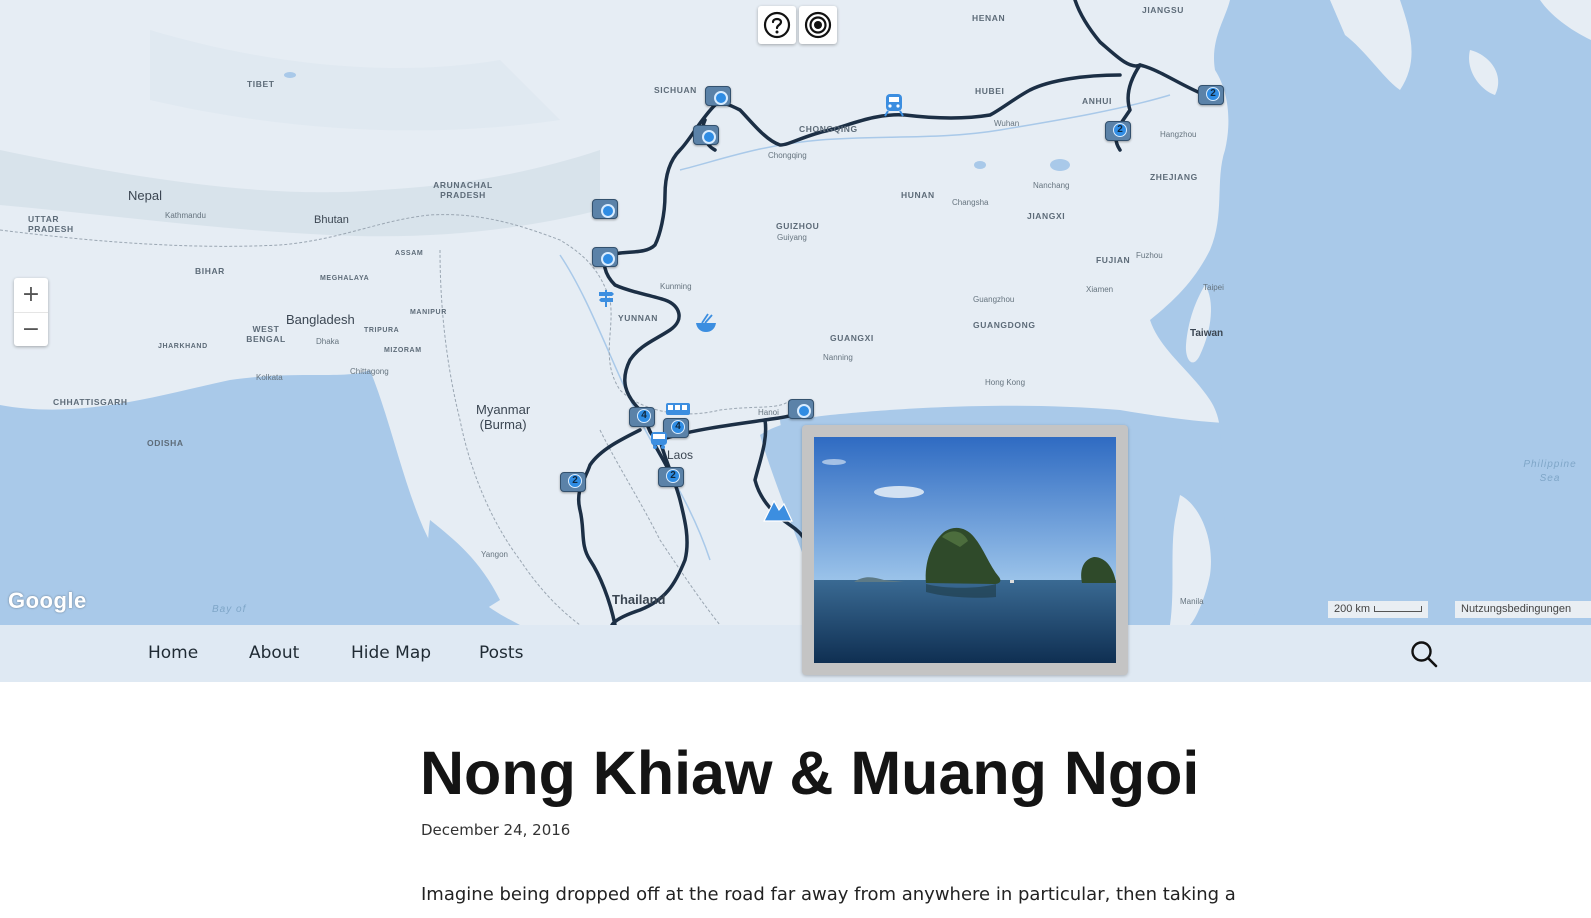  I want to click on search-icon, so click(1424, 654).